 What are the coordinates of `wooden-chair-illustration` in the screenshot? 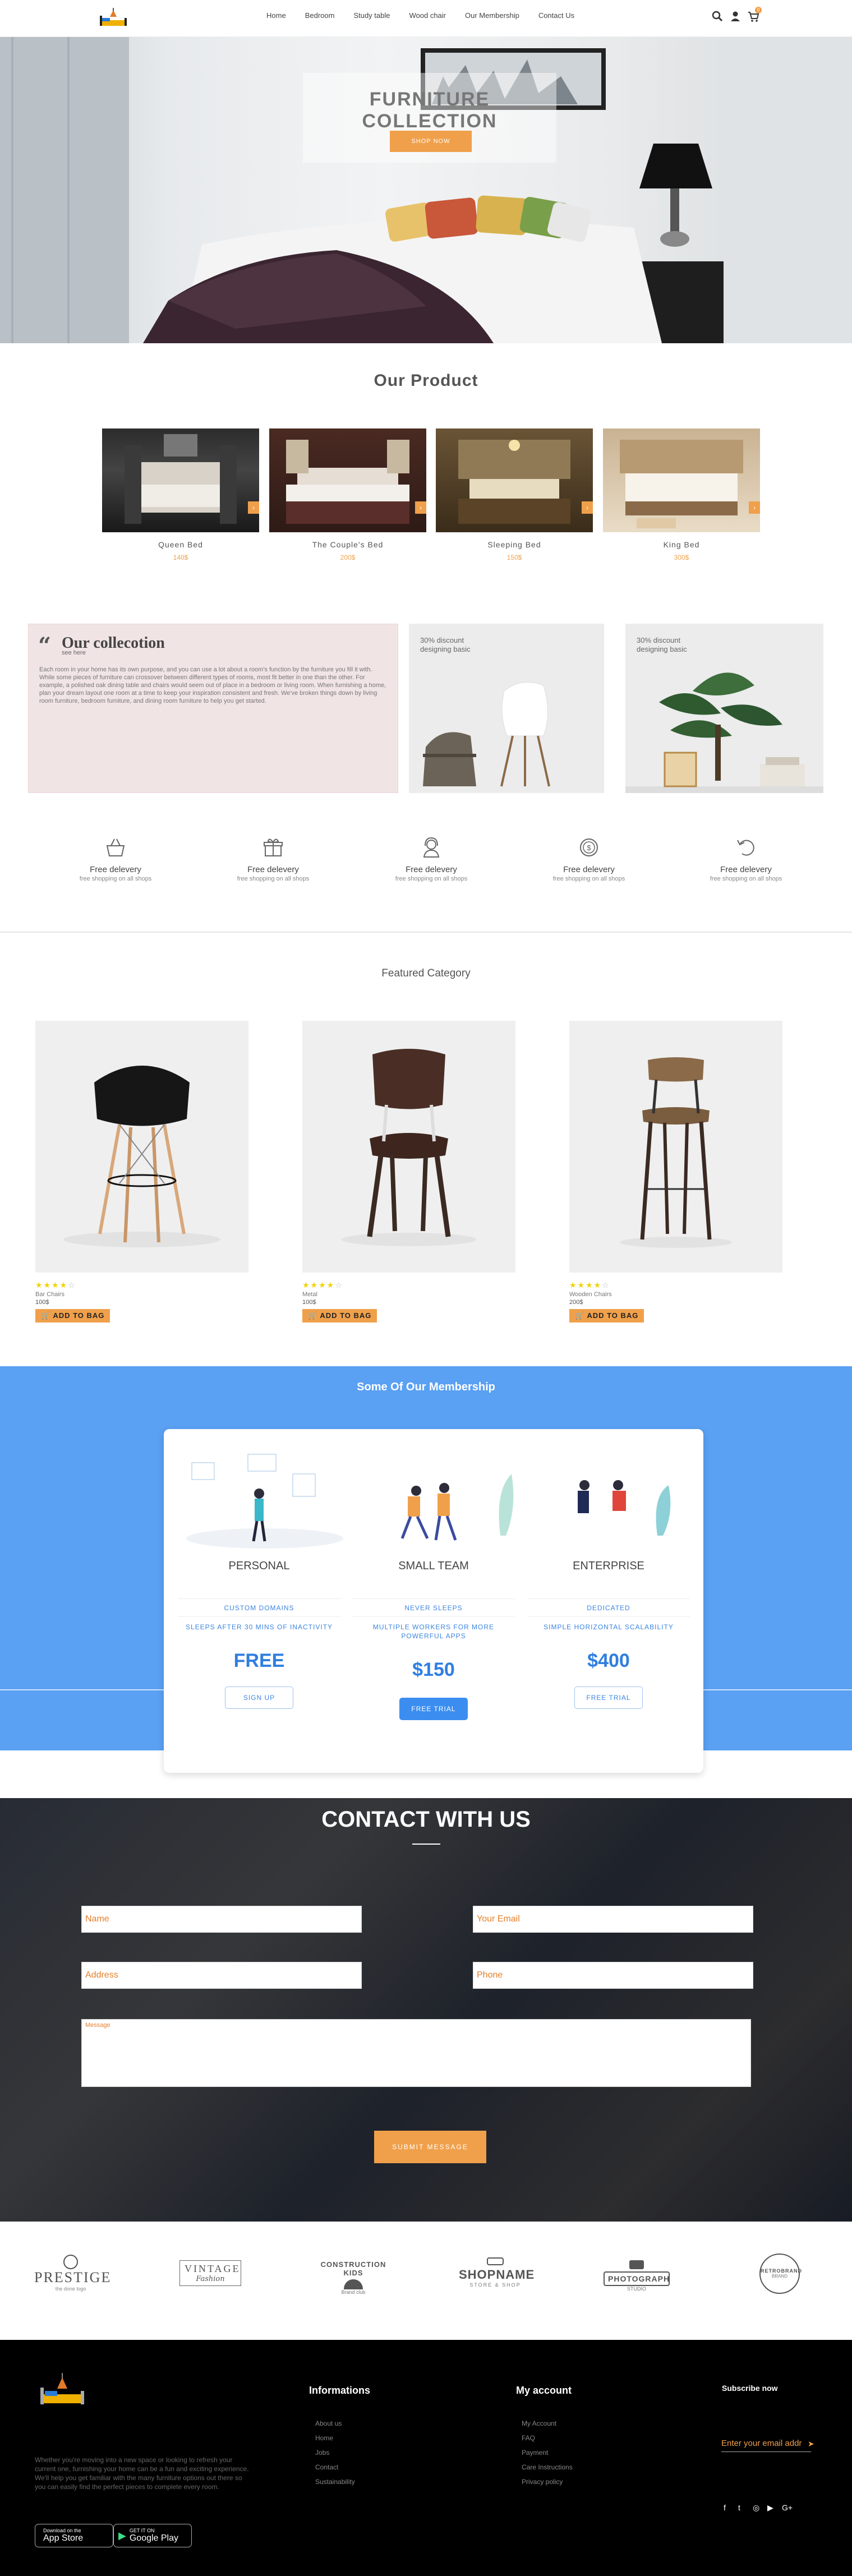 It's located at (676, 1152).